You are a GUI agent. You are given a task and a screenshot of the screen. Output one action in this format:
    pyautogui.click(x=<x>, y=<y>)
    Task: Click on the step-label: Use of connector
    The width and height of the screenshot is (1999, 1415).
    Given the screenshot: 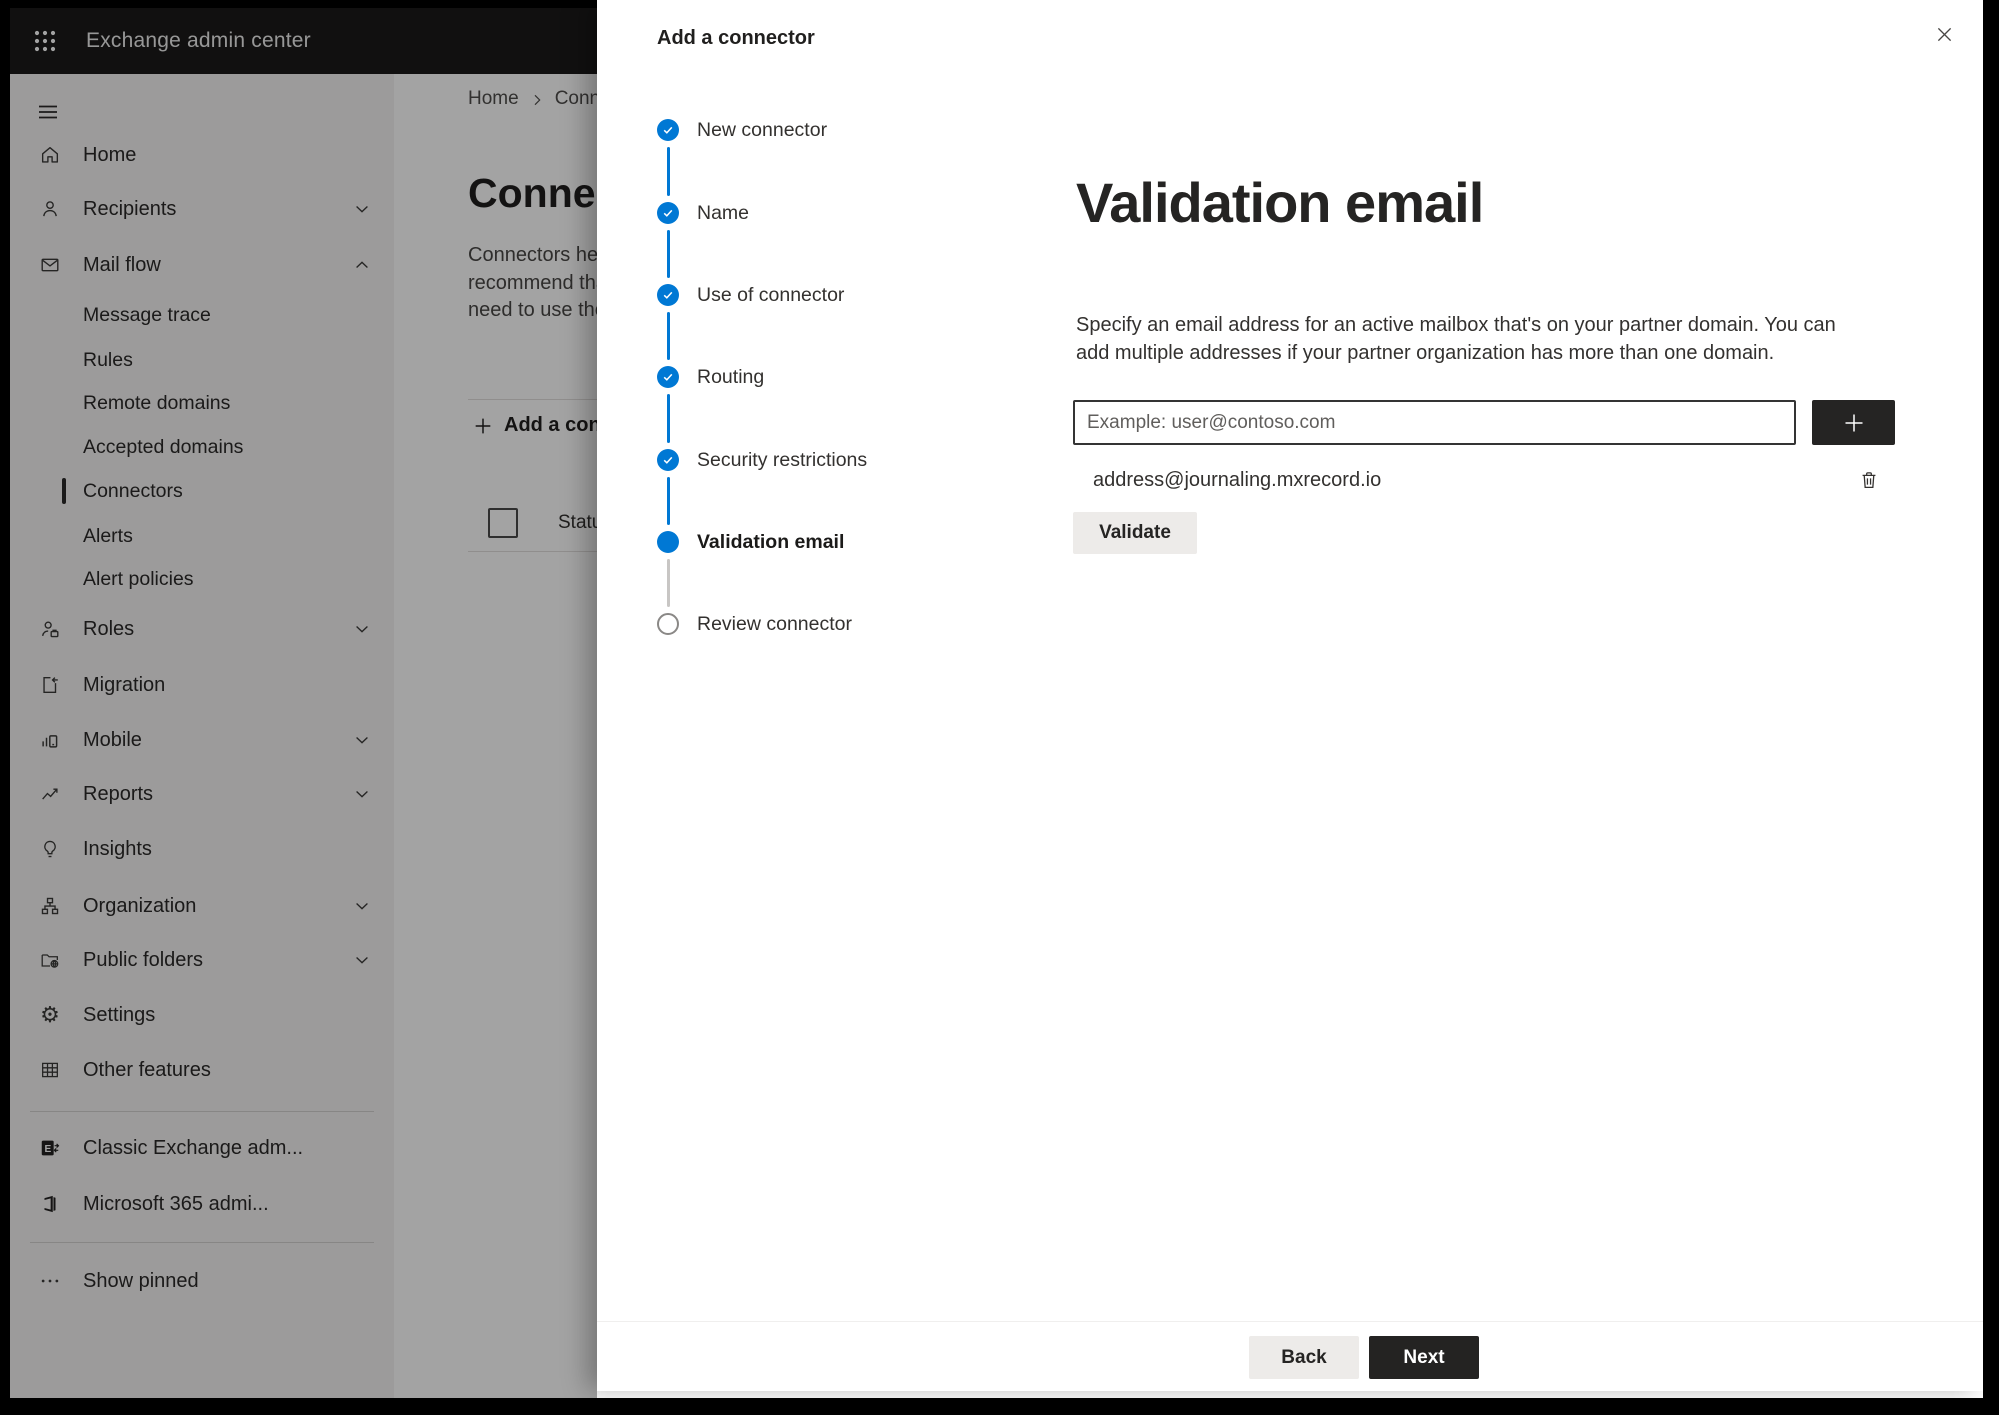 What is the action you would take?
    pyautogui.click(x=771, y=294)
    